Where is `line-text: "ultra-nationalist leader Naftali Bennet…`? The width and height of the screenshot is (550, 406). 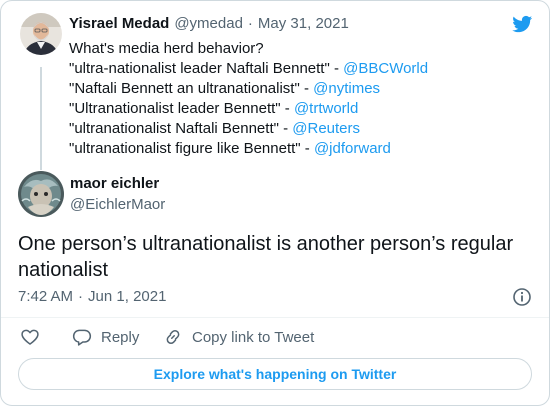 line-text: "ultra-nationalist leader Naftali Bennet… is located at coordinates (206, 68).